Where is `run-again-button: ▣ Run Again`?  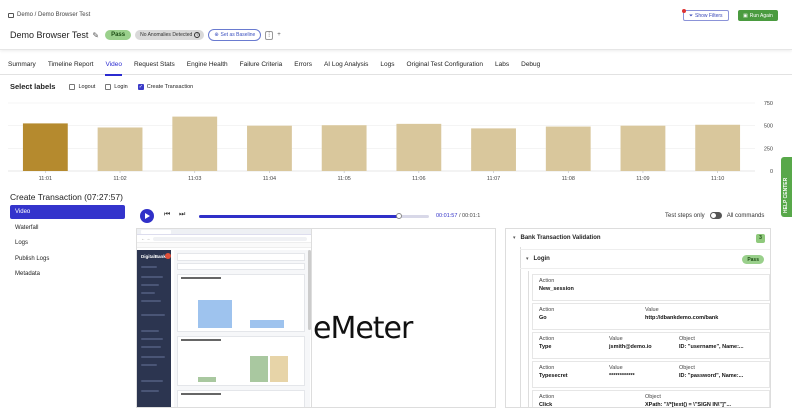
run-again-button: ▣ Run Again is located at coordinates (758, 15).